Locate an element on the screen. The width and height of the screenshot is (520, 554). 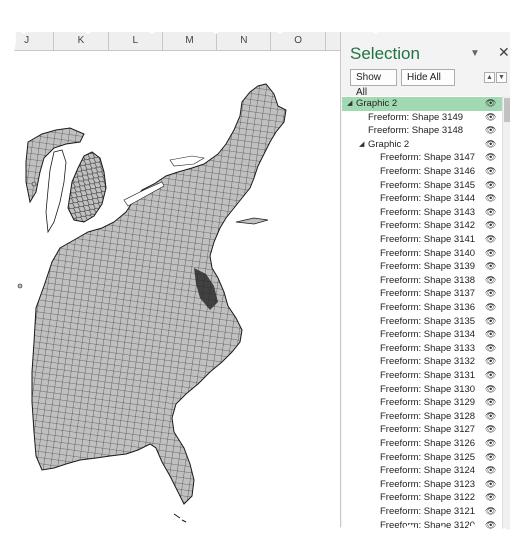
list-item: Freeform: Shape 3125 👁 is located at coordinates (422, 458).